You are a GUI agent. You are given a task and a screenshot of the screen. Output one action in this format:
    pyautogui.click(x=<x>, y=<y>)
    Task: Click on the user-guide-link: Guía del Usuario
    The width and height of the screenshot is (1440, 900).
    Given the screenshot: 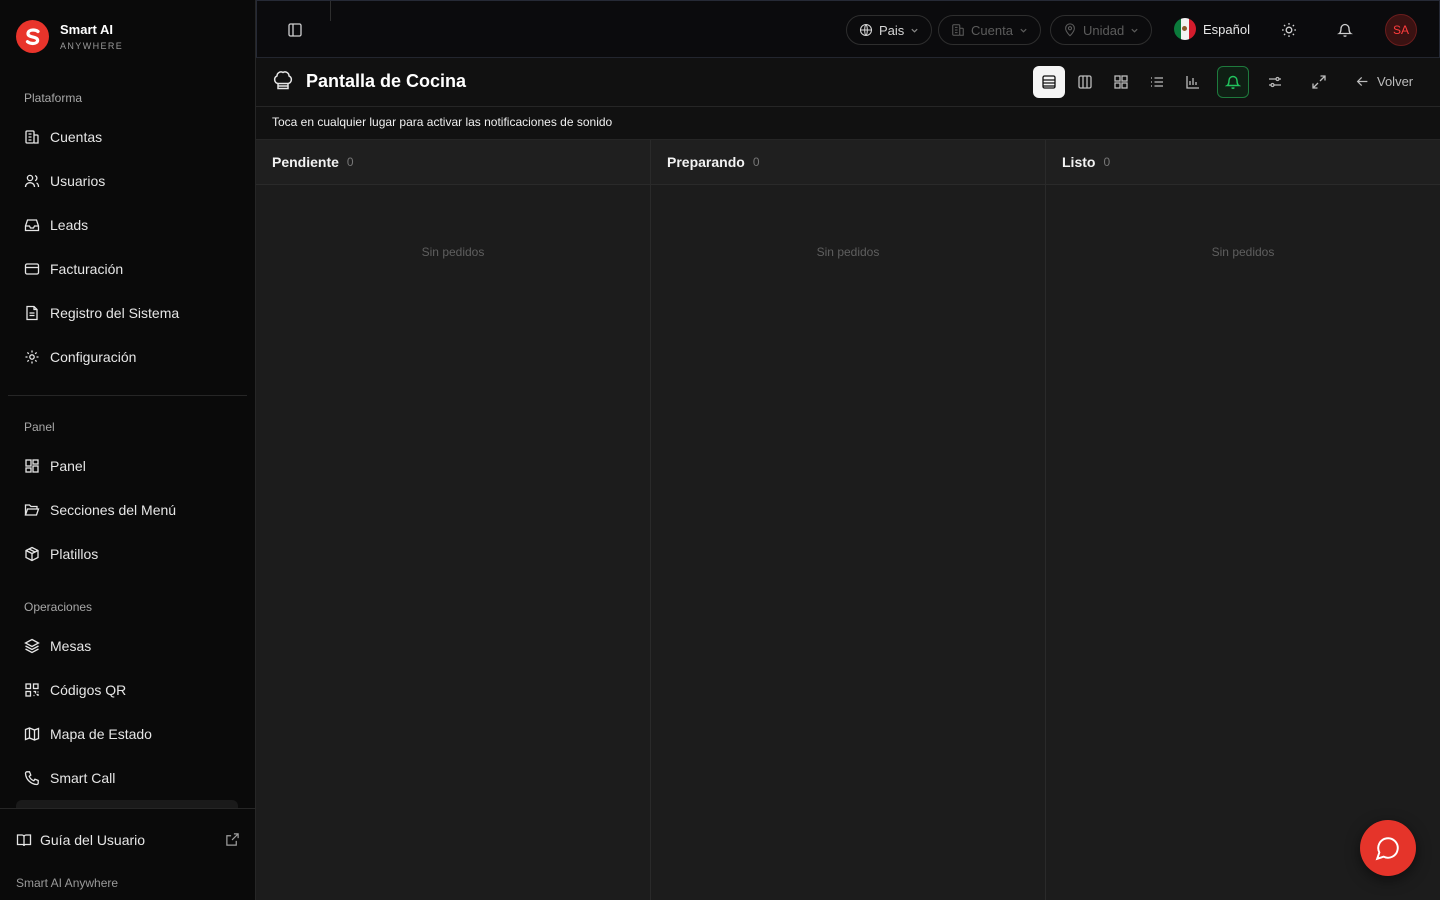 What is the action you would take?
    pyautogui.click(x=128, y=840)
    